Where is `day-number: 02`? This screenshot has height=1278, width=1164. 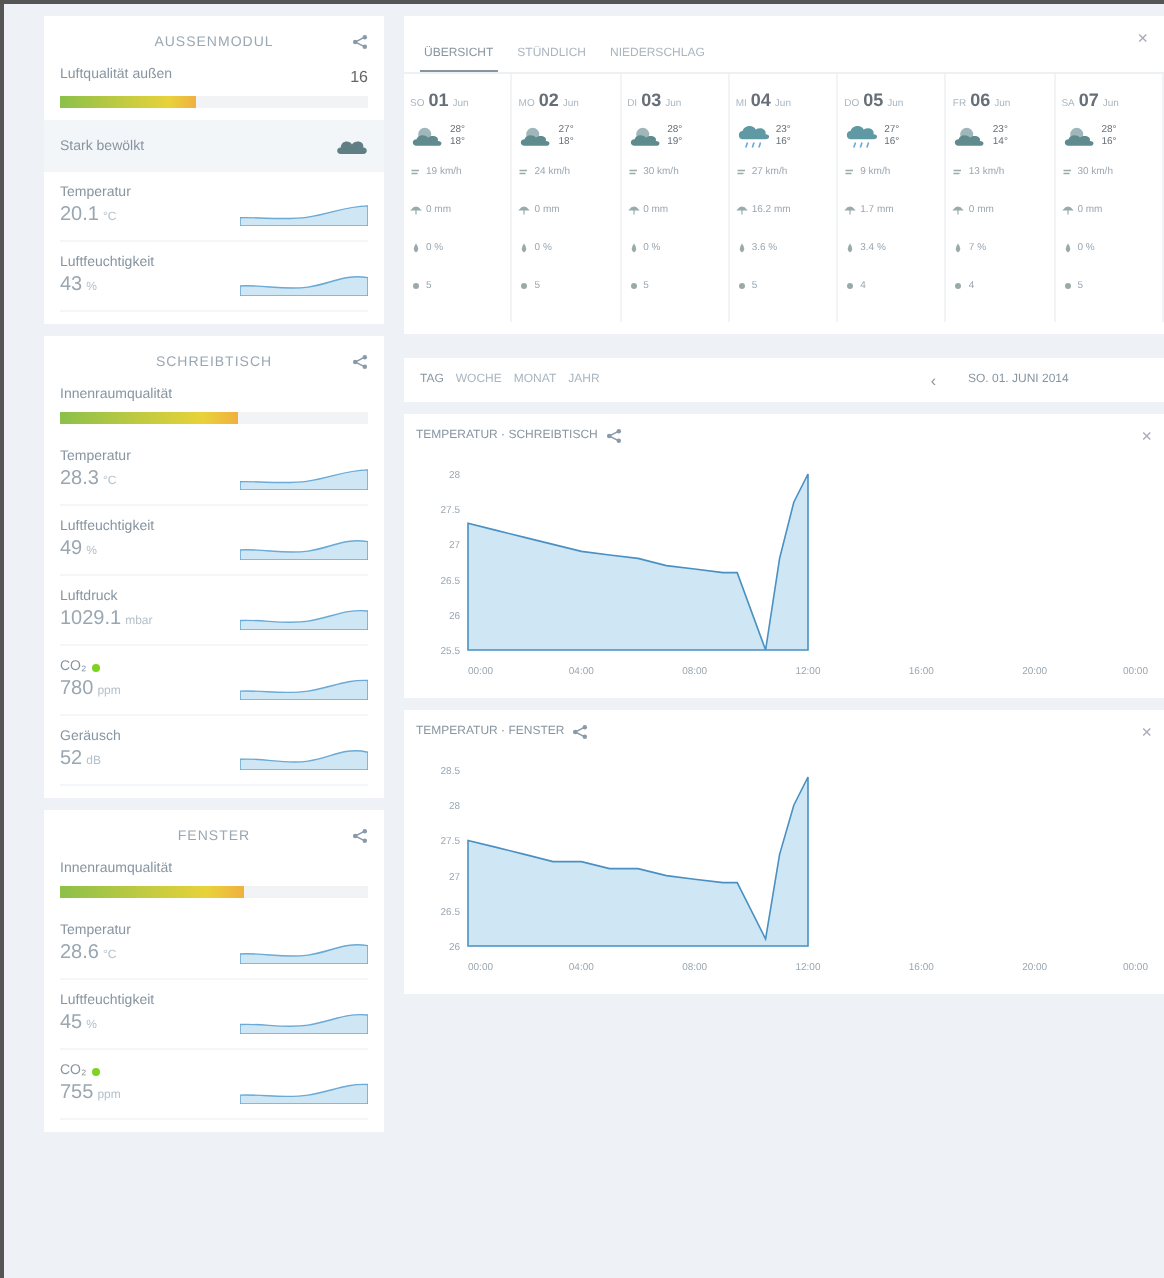
day-number: 02 is located at coordinates (548, 100).